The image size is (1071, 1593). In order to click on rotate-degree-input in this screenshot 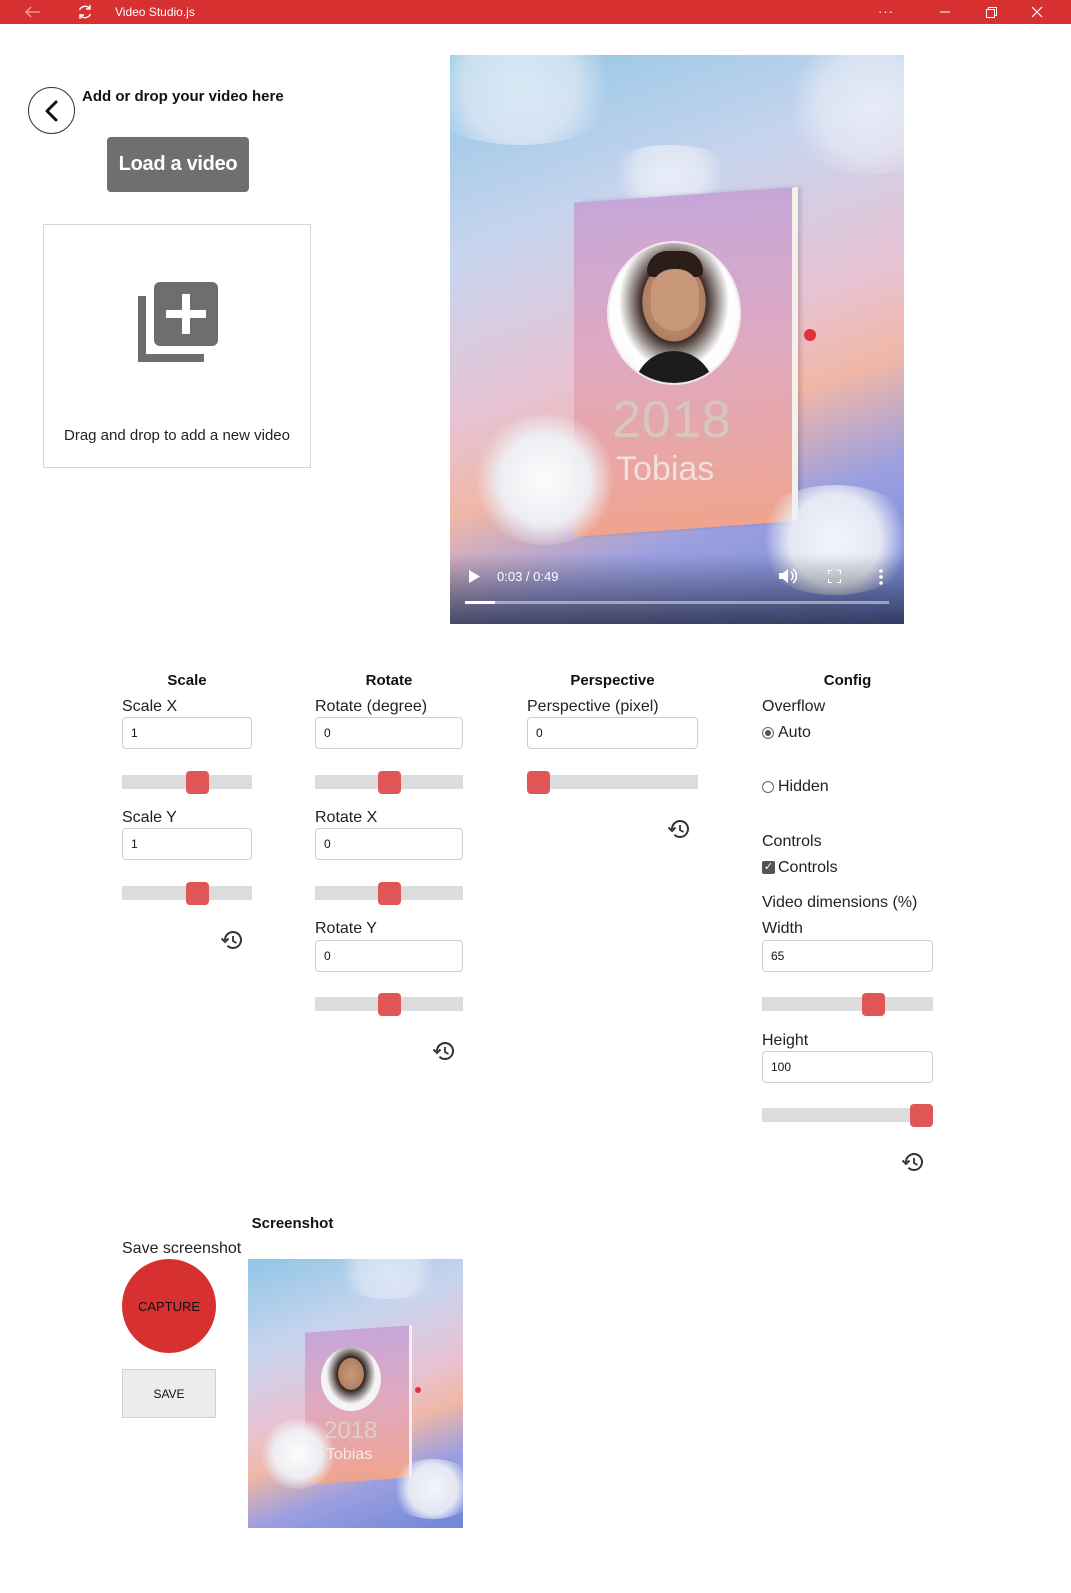, I will do `click(389, 733)`.